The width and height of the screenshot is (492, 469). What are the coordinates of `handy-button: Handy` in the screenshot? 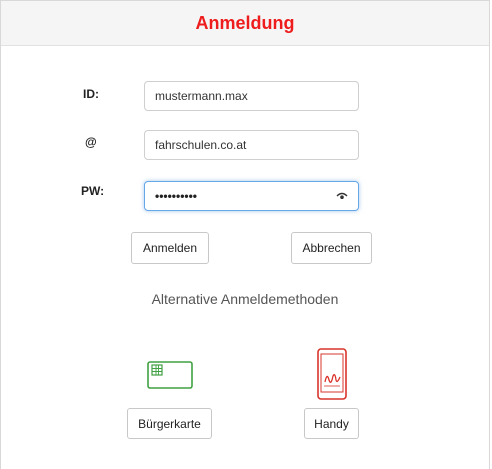 It's located at (331, 423).